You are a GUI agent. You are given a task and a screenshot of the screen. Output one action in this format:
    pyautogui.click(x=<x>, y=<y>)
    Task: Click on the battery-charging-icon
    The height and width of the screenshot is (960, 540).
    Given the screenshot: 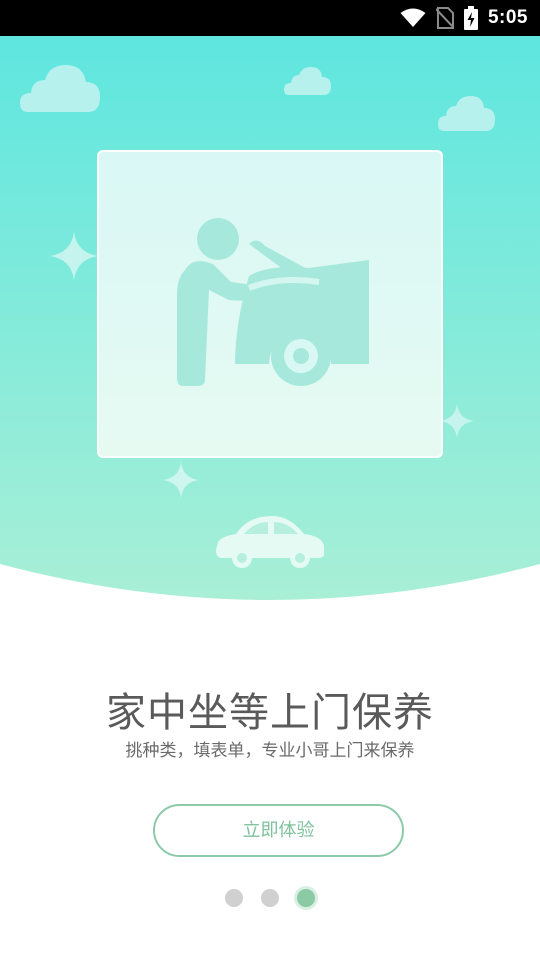 What is the action you would take?
    pyautogui.click(x=470, y=18)
    